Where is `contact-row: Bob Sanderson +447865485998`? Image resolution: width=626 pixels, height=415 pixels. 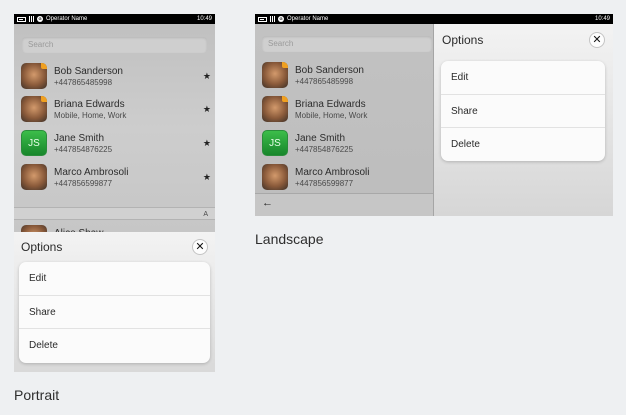
contact-row: Bob Sanderson +447865485998 is located at coordinates (347, 77).